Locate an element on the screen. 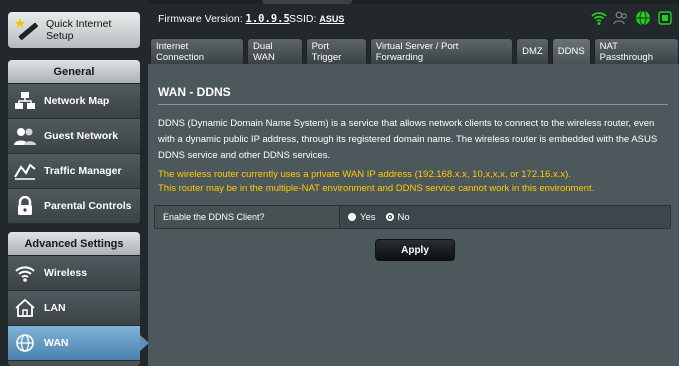 The width and height of the screenshot is (679, 366). menu-label-wireless: Wireless is located at coordinates (66, 273).